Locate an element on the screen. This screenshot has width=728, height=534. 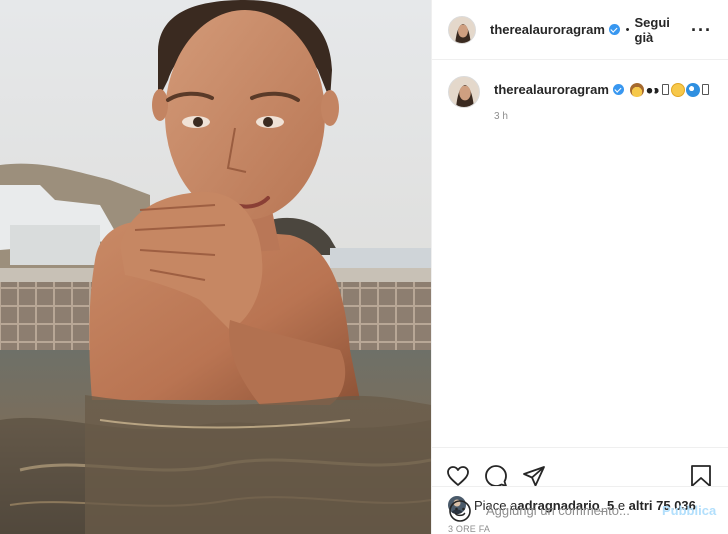
add-comment-bar: Pubblica is located at coordinates (580, 510).